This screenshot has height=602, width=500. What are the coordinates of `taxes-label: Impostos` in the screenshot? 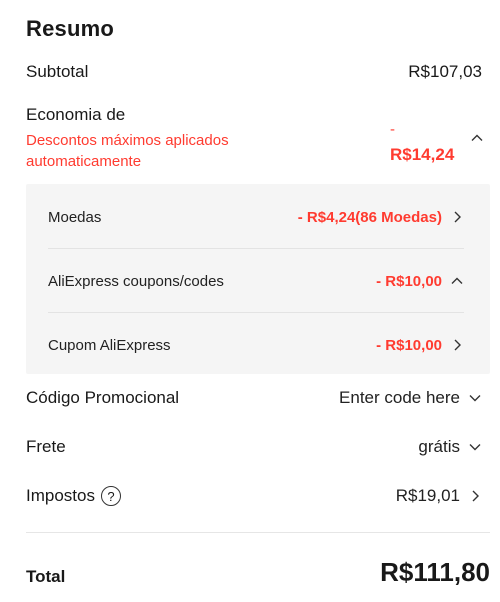 It's located at (60, 495).